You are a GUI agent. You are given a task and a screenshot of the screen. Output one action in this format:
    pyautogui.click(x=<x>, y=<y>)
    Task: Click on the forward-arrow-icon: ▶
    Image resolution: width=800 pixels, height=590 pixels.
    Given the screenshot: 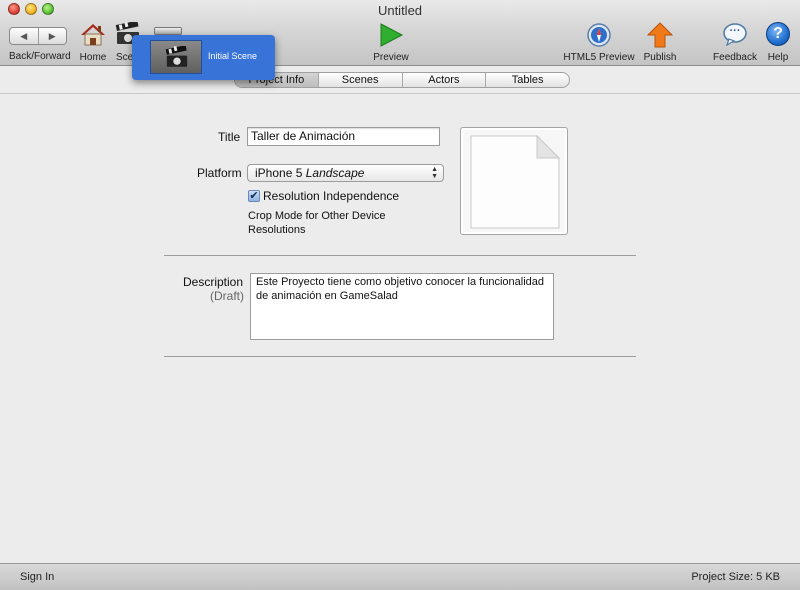 What is the action you would take?
    pyautogui.click(x=52, y=35)
    